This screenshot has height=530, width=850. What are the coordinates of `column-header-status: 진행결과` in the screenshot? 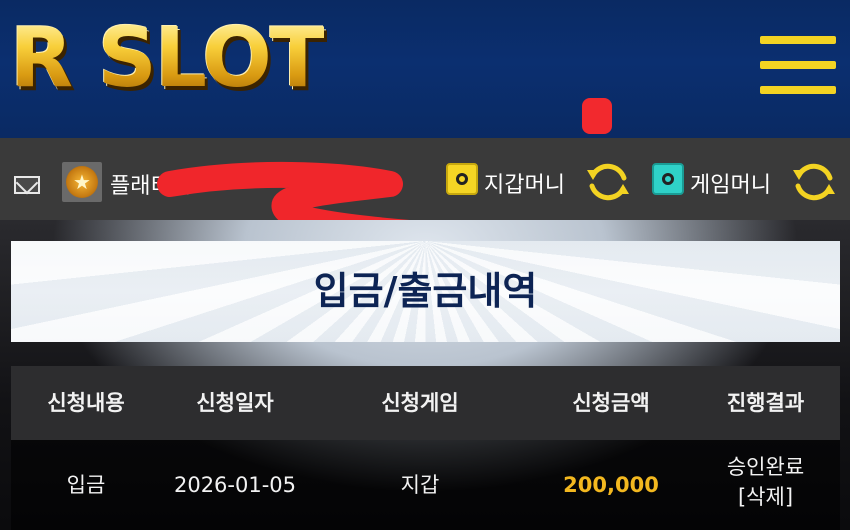 It's located at (765, 403).